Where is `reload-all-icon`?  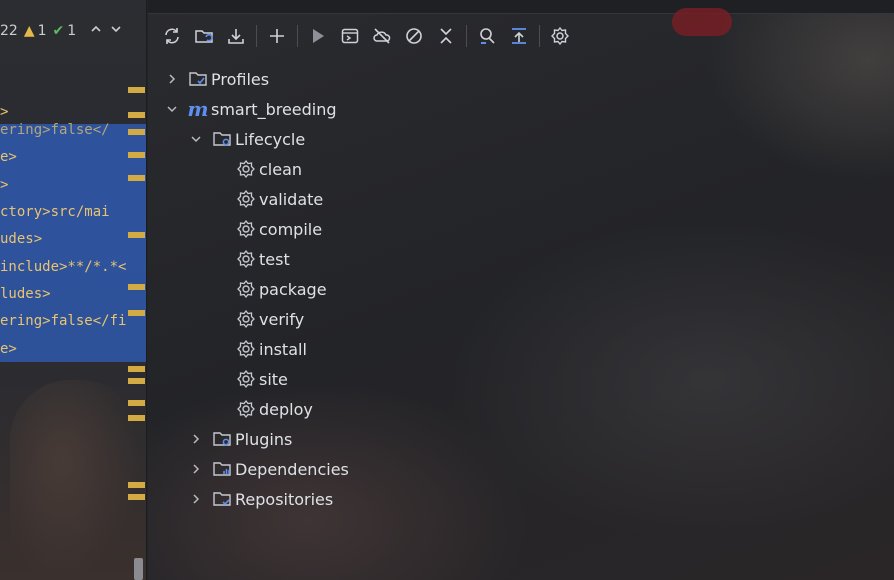
reload-all-icon is located at coordinates (172, 36).